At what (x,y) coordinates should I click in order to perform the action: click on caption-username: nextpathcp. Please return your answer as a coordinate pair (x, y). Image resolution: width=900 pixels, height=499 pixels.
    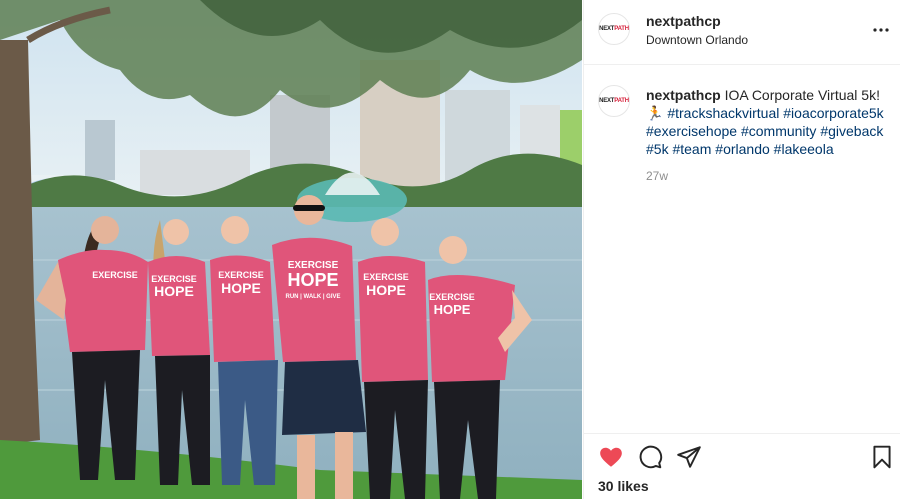
    Looking at the image, I should click on (683, 95).